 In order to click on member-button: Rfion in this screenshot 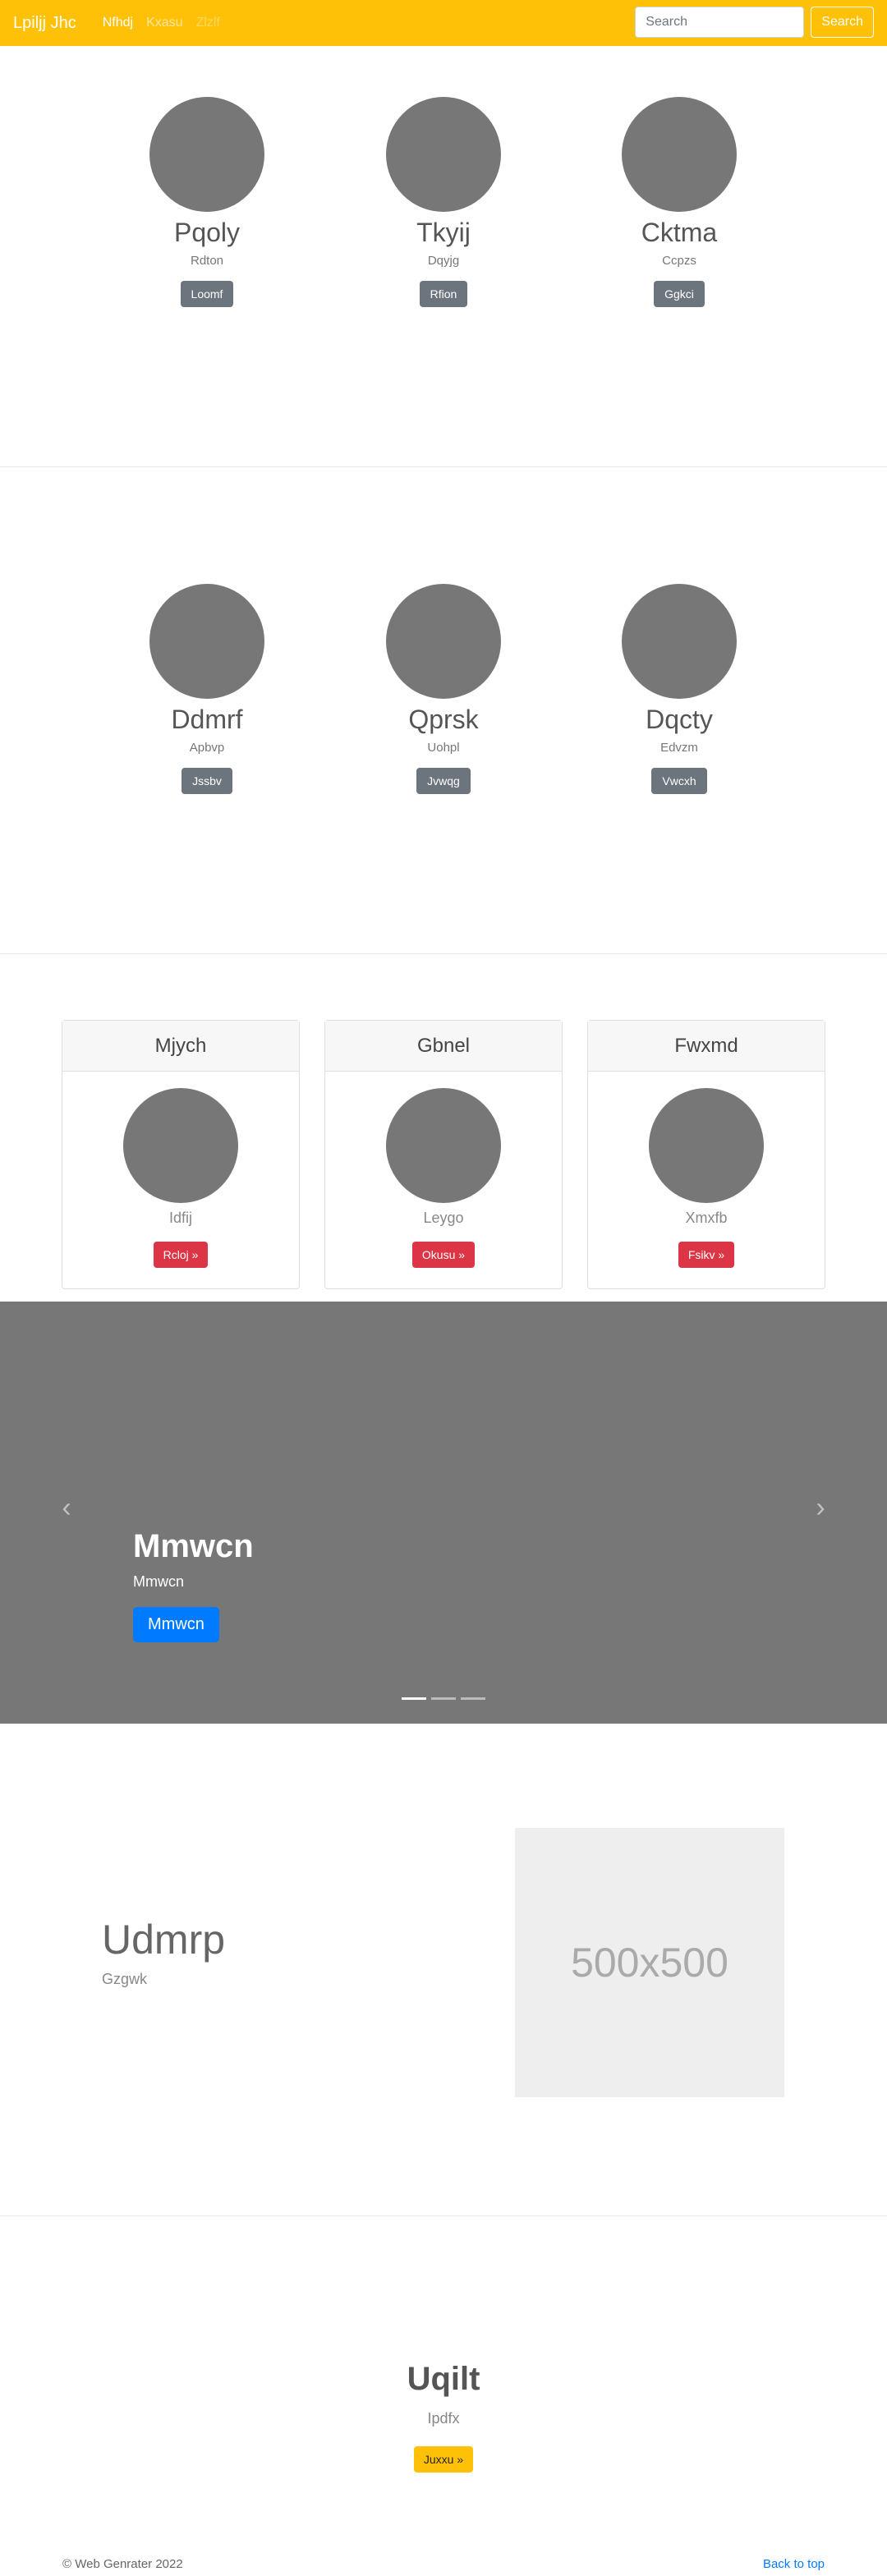, I will do `click(443, 294)`.